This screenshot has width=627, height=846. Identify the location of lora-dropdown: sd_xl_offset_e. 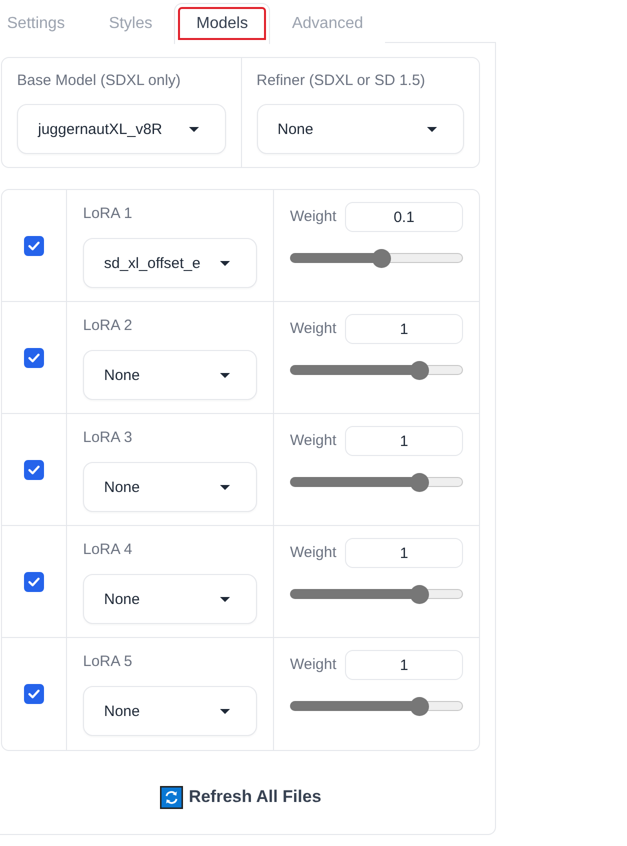
(170, 263).